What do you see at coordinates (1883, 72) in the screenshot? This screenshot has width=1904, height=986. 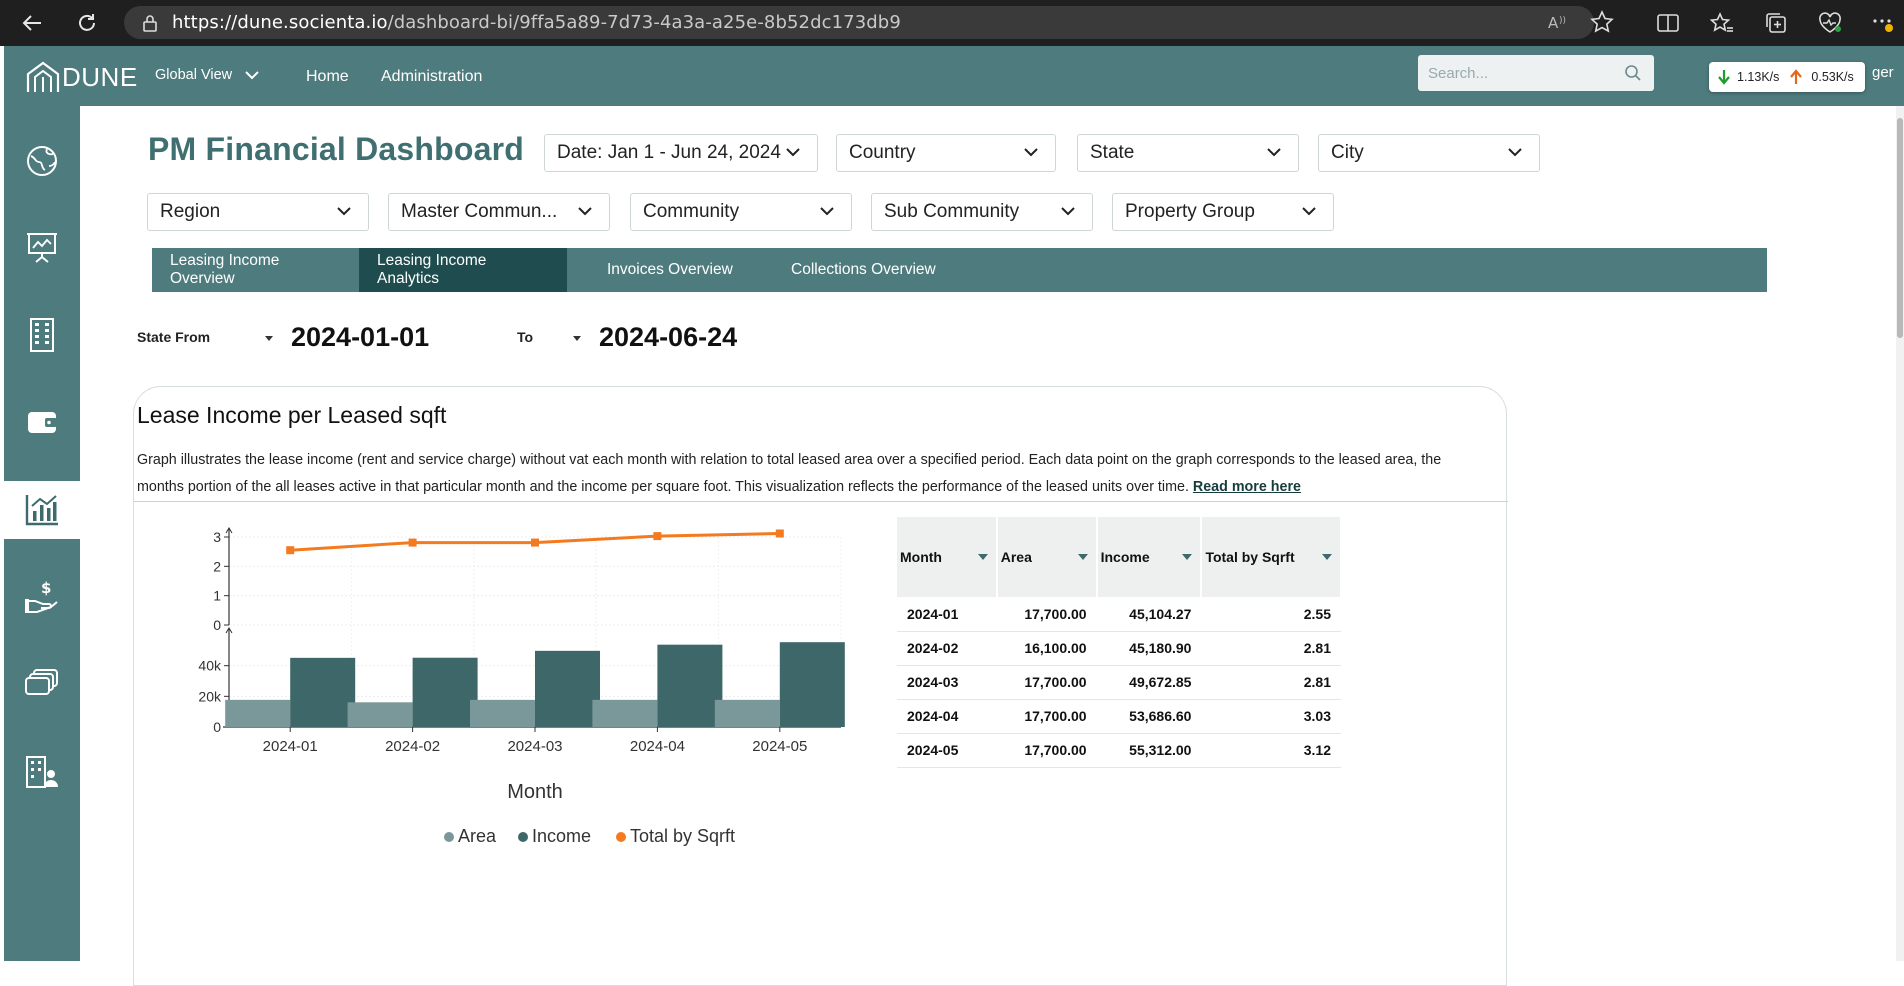 I see `user-menu: ger` at bounding box center [1883, 72].